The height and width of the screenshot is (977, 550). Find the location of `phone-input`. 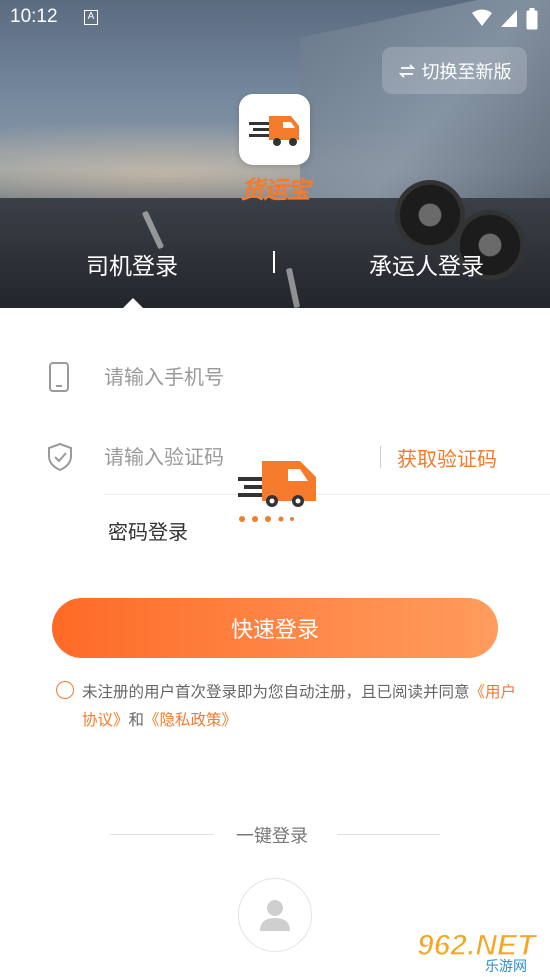

phone-input is located at coordinates (304, 377).